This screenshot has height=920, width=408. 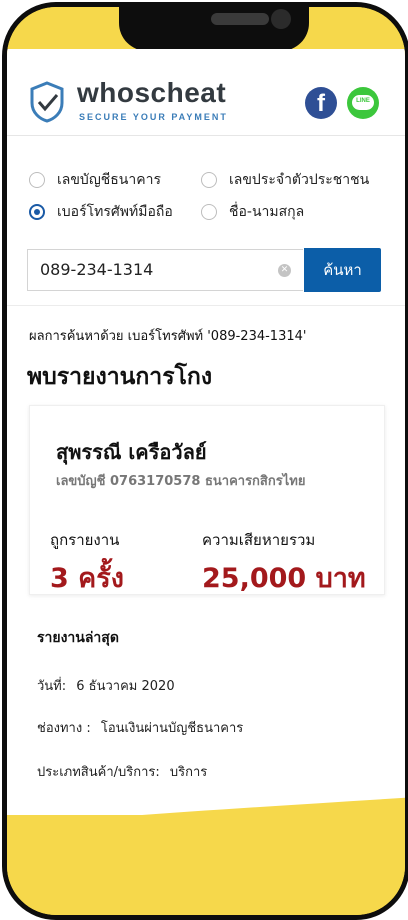 I want to click on latest-channel-row: ช่องทาง : โอนเงินผ่านบัญชีธนาคาร, so click(x=140, y=727).